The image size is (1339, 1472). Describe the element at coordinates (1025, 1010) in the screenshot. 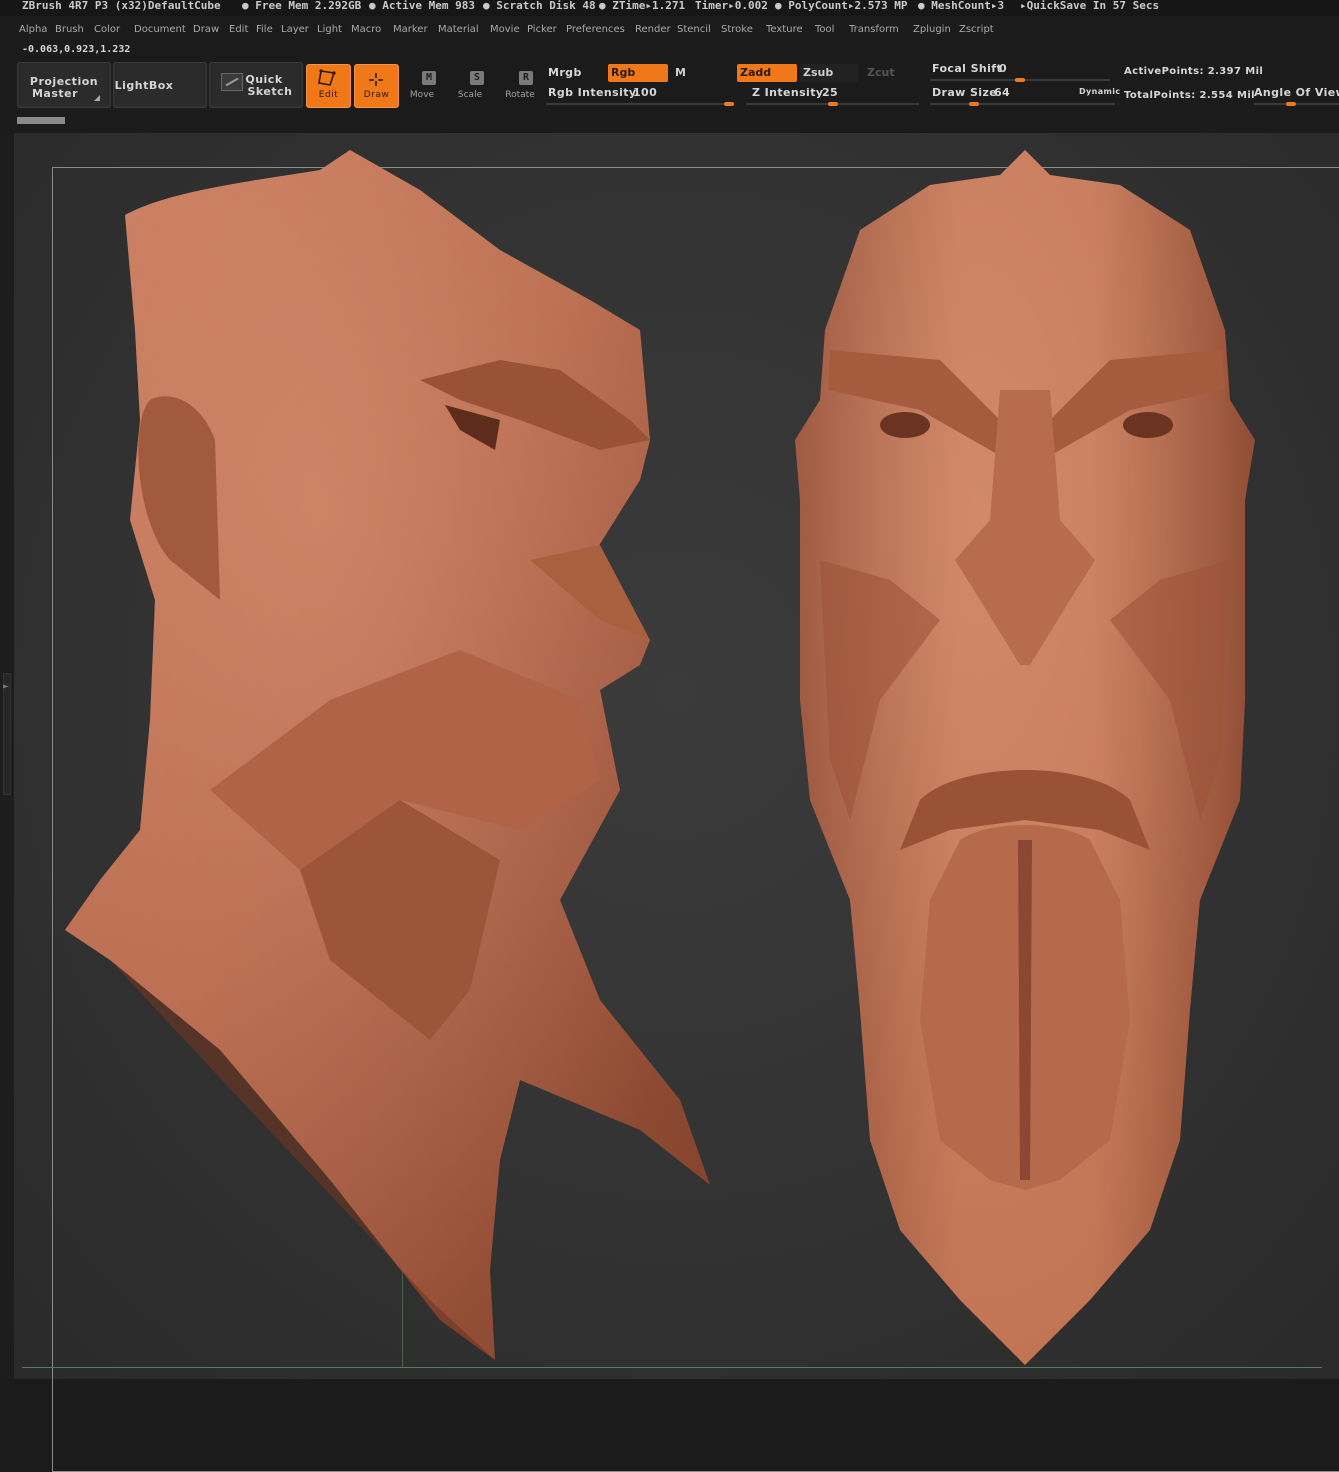

I see `front-lip-groove` at that location.